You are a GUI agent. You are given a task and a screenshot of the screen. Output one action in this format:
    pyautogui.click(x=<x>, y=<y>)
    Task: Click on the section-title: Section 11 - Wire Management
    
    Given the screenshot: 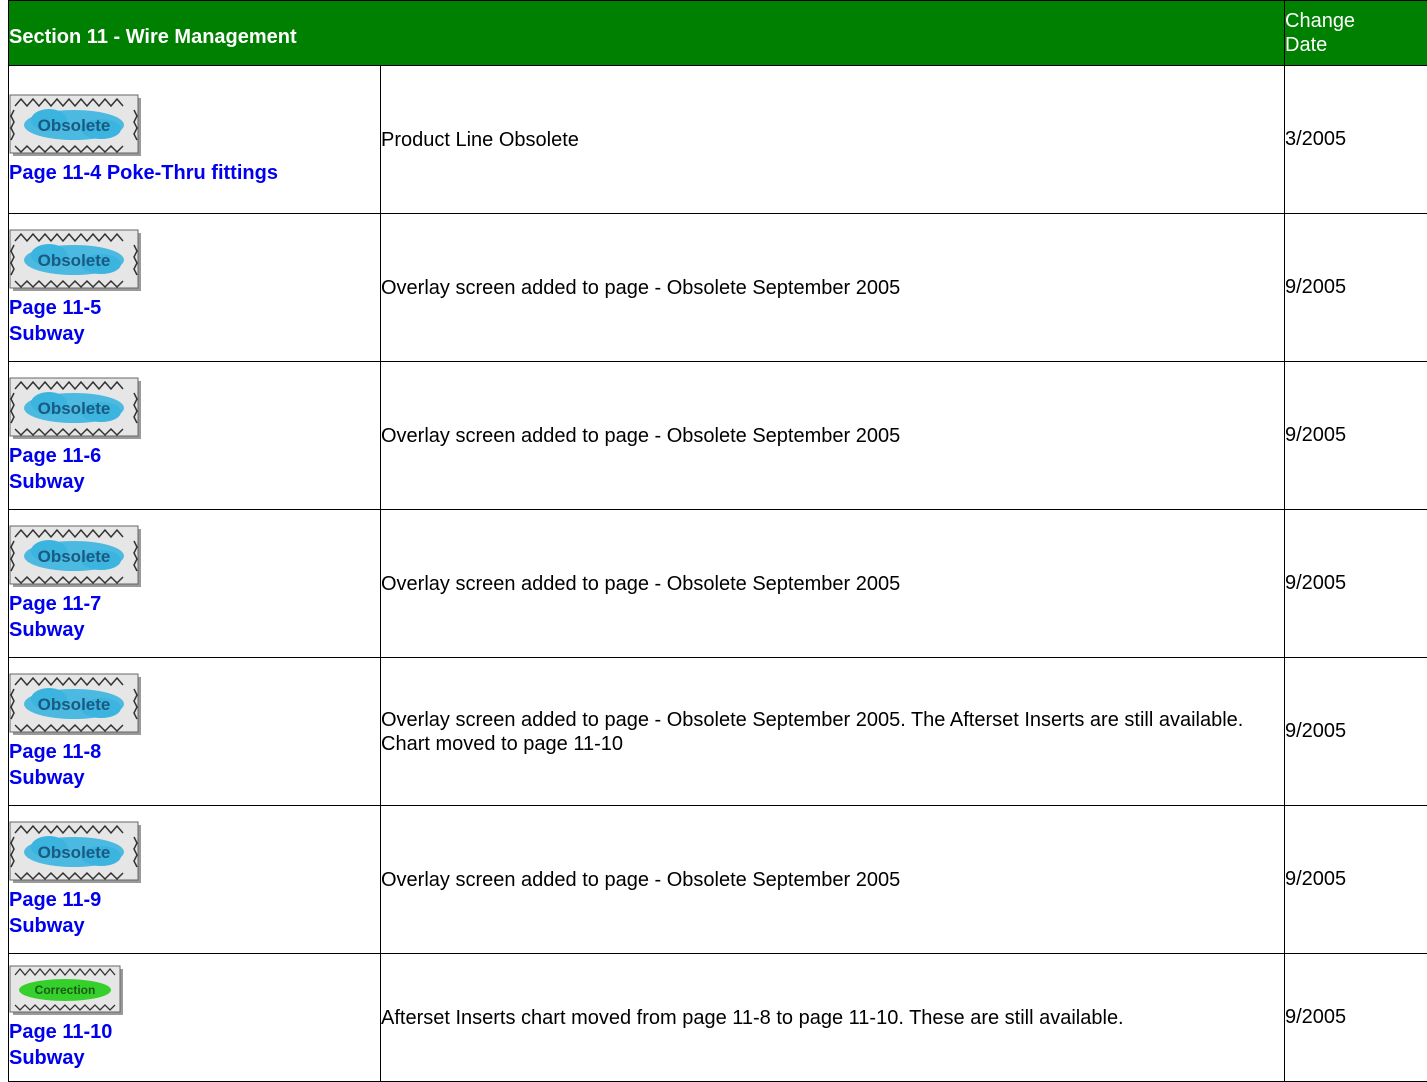 What is the action you would take?
    pyautogui.click(x=647, y=33)
    